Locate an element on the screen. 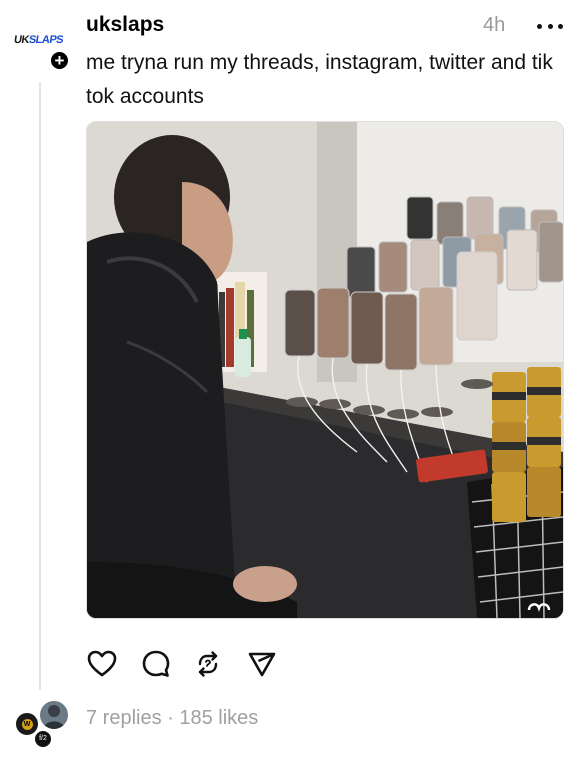 The height and width of the screenshot is (761, 586). username: ukslaps is located at coordinates (125, 25).